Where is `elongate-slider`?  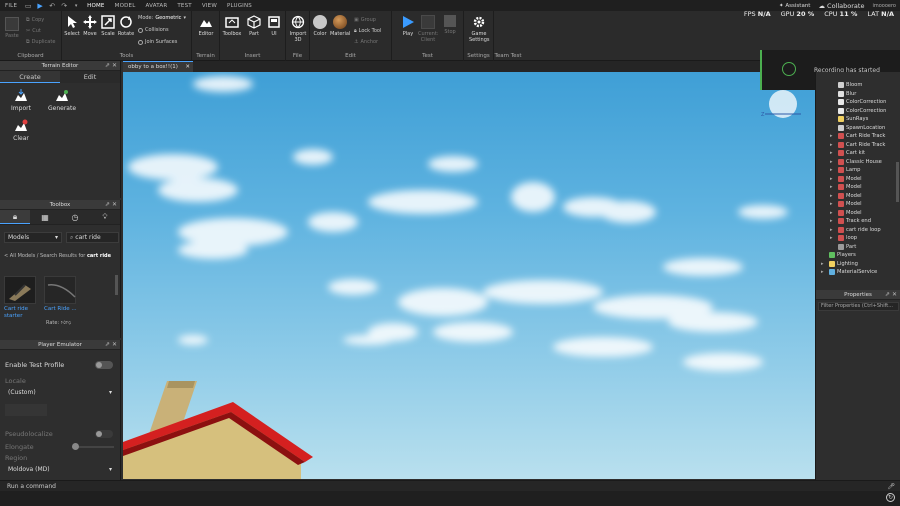
elongate-slider is located at coordinates (93, 446).